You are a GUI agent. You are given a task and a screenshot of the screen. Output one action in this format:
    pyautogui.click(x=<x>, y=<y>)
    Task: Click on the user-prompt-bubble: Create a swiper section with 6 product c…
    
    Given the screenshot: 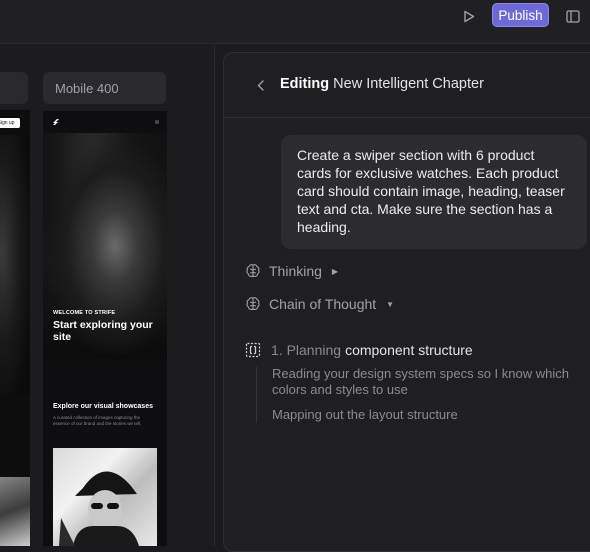 What is the action you would take?
    pyautogui.click(x=434, y=192)
    